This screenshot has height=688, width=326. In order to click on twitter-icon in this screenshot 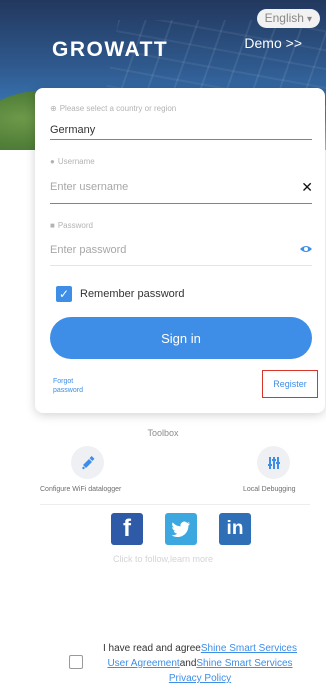, I will do `click(181, 529)`.